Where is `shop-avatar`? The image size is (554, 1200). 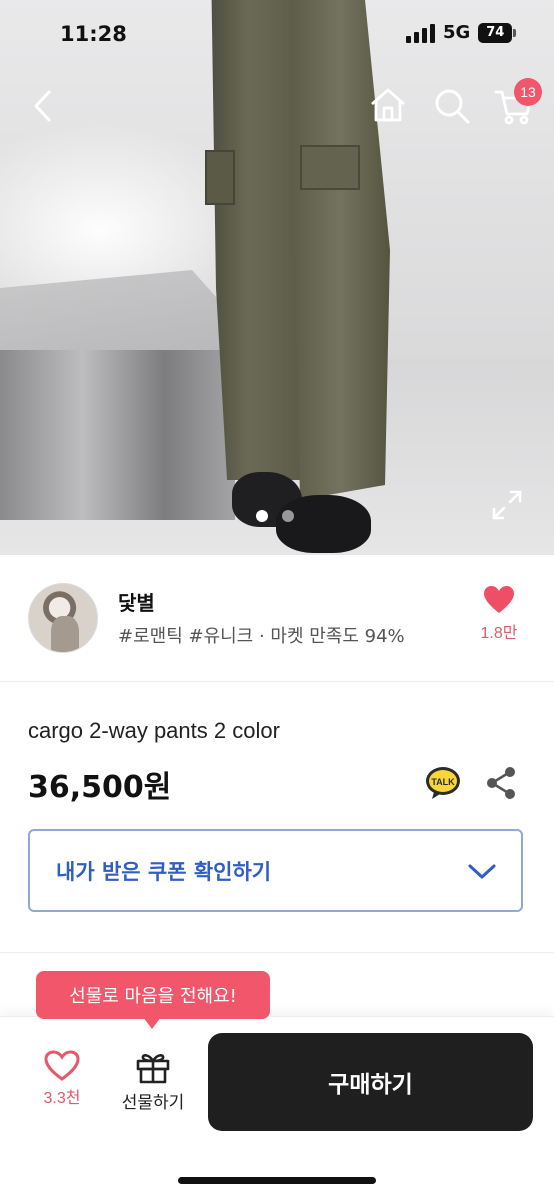
shop-avatar is located at coordinates (63, 618).